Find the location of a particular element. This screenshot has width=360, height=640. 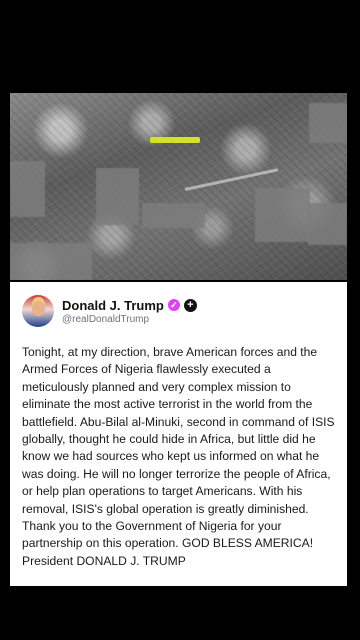

display-name: Donald J. Trump is located at coordinates (113, 305).